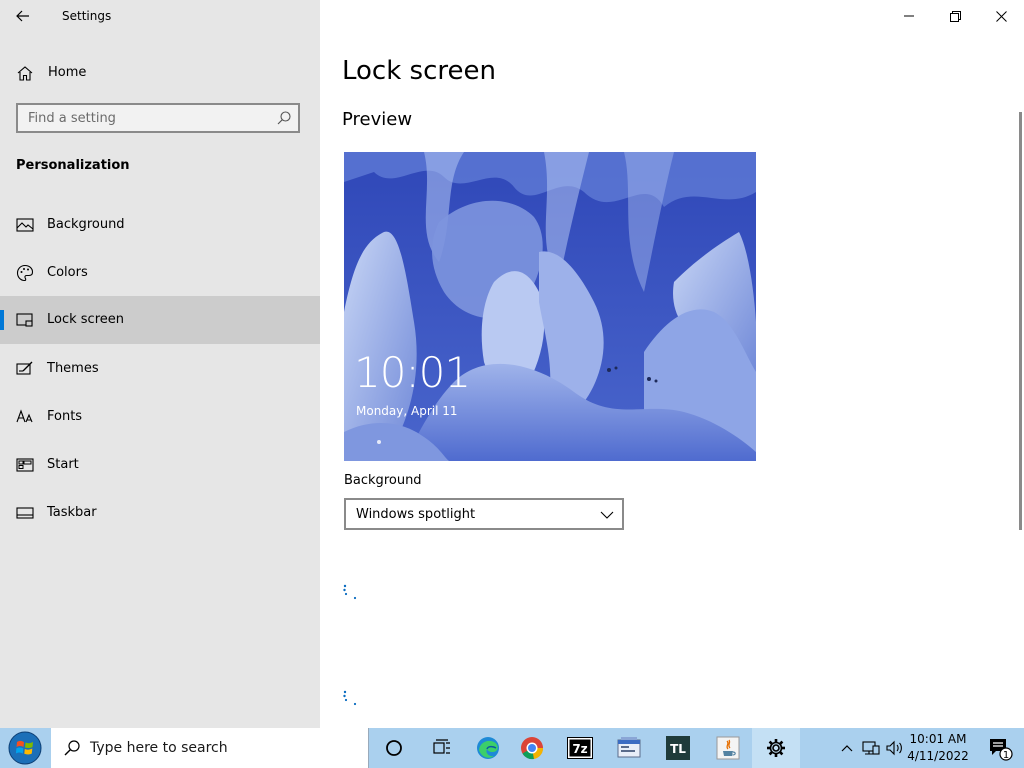 The height and width of the screenshot is (768, 1024). What do you see at coordinates (85, 319) in the screenshot?
I see `sidebar-item-label: Lock screen` at bounding box center [85, 319].